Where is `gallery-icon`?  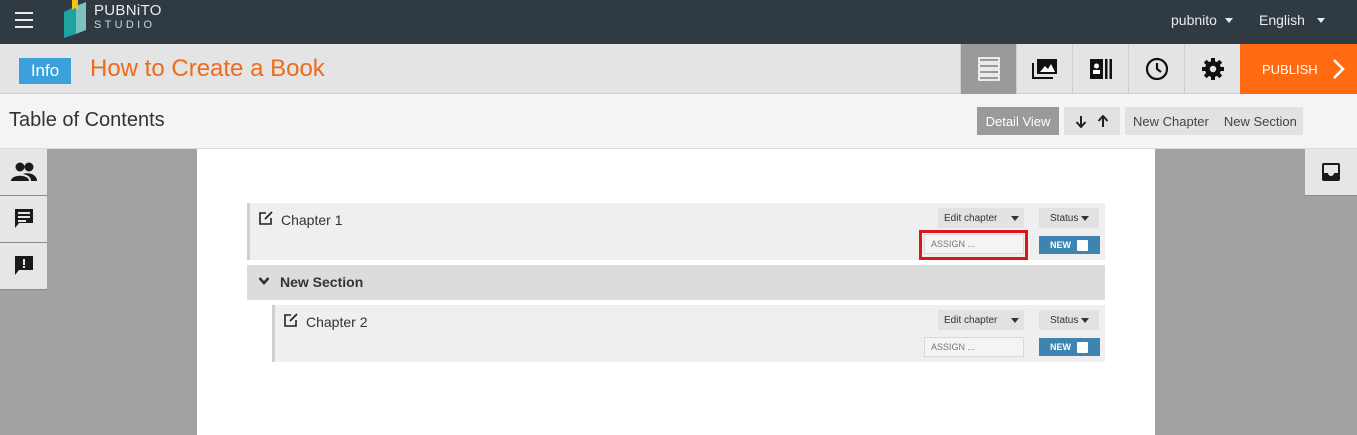 gallery-icon is located at coordinates (1044, 69).